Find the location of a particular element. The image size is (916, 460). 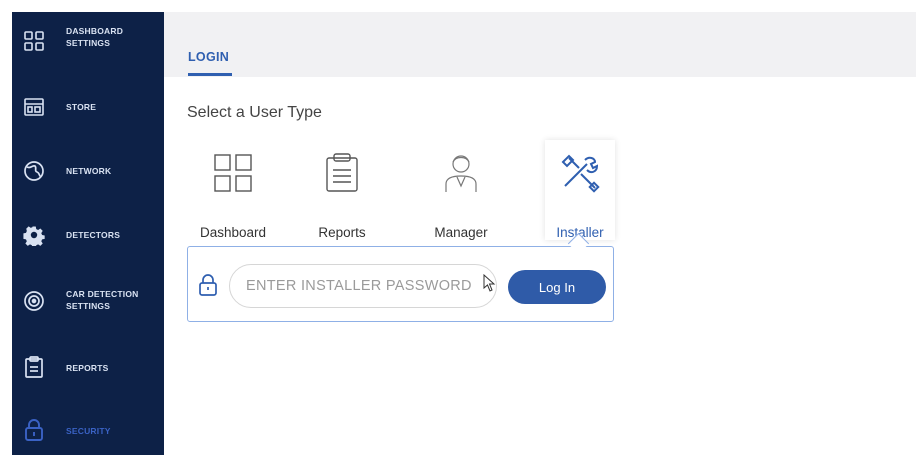

page-heading: Select a User Type is located at coordinates (254, 112).